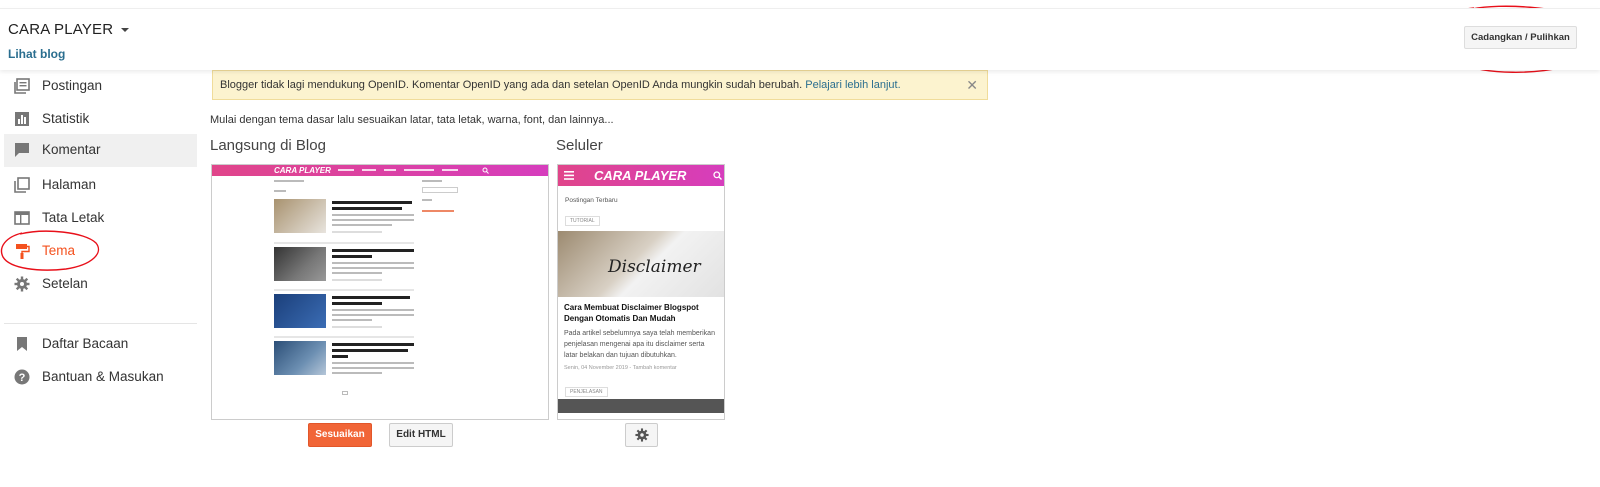  Describe the element at coordinates (852, 85) in the screenshot. I see `learn-more-link: Pelajari lebih lanjut.` at that location.